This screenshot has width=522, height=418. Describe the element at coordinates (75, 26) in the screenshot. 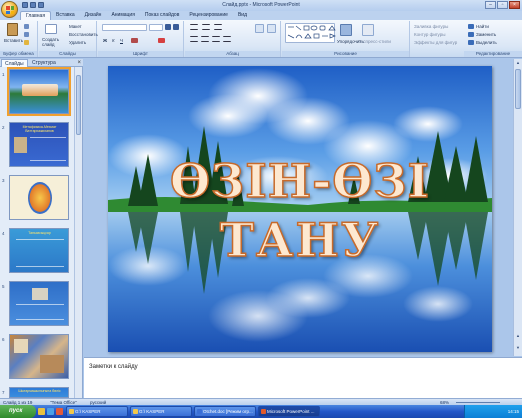

I see `layout-button: Макет` at that location.